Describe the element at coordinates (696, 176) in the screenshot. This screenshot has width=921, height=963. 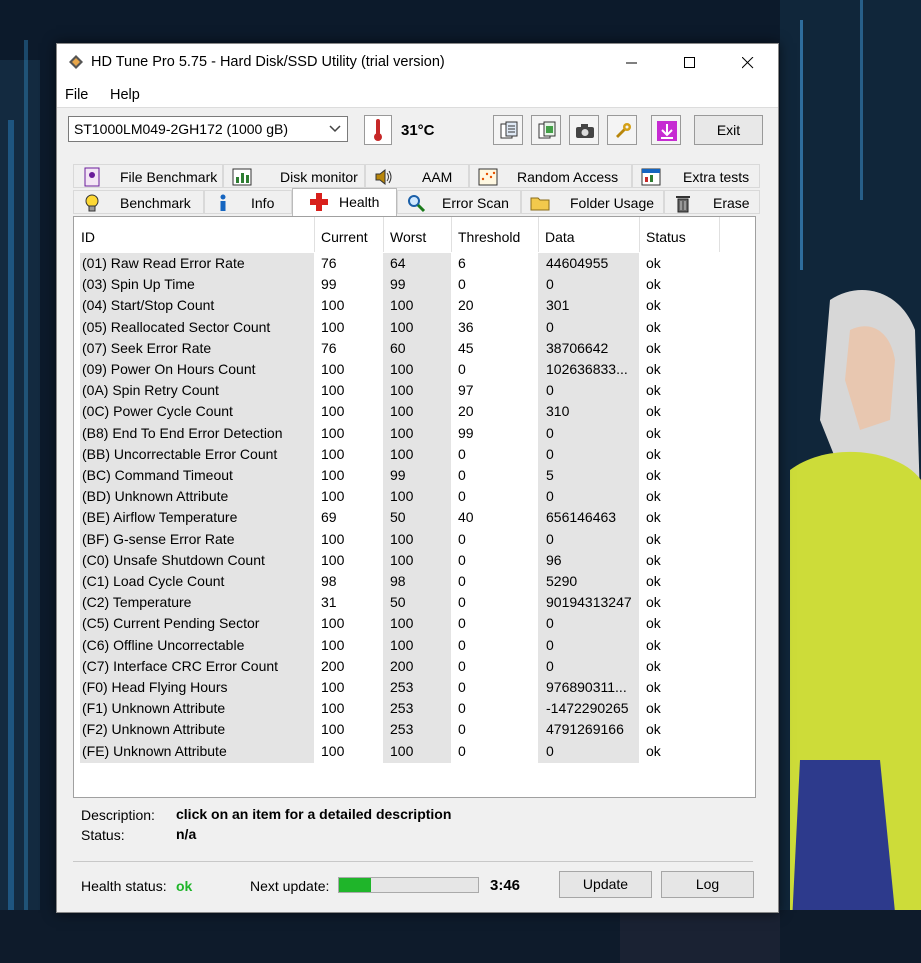
I see `tab-extra-tests: Extra tests` at that location.